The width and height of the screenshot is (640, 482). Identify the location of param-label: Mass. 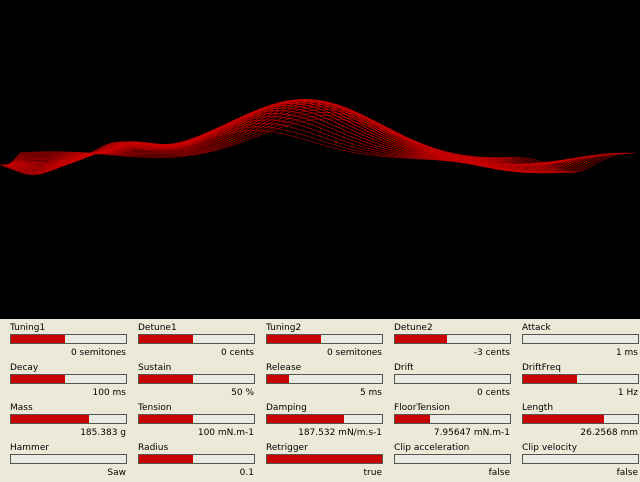
(21, 408).